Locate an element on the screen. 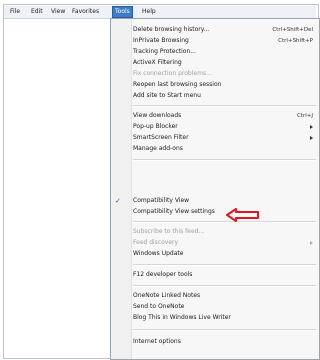 The width and height of the screenshot is (320, 360). menu-item-blog-live-writer: Blog This in Windows Live Writer is located at coordinates (182, 318).